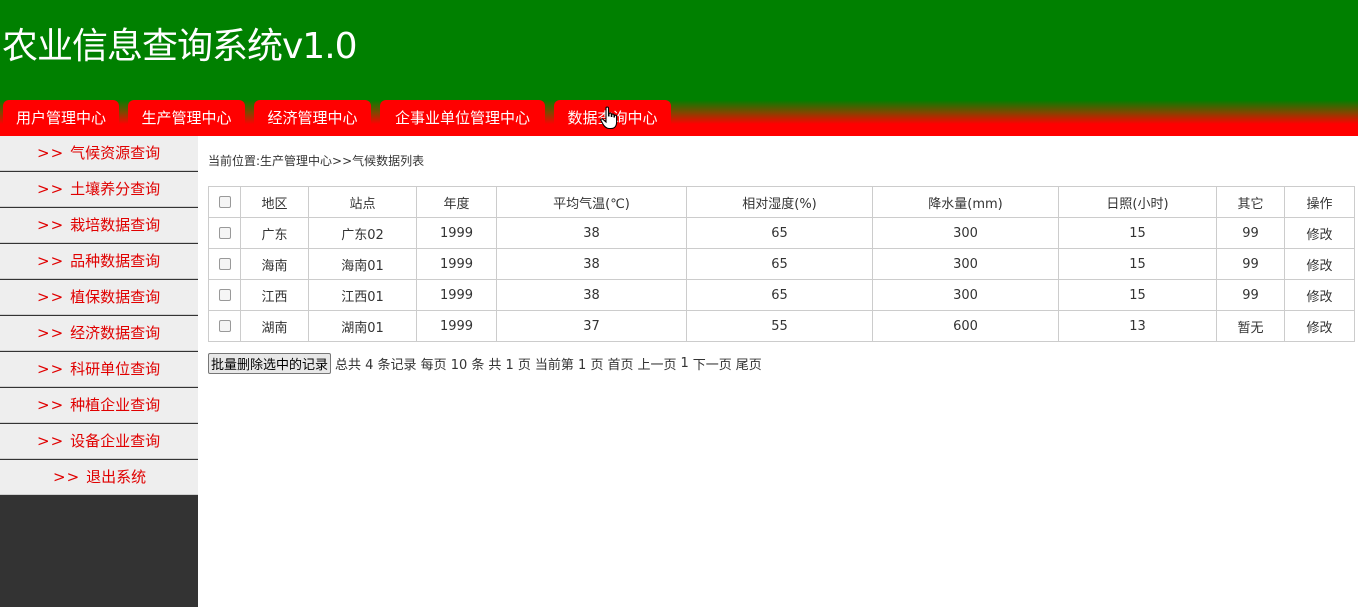 The width and height of the screenshot is (1358, 607). I want to click on table-row: 江西 江西01 1999 38 65 300 15 99 修改, so click(781, 295).